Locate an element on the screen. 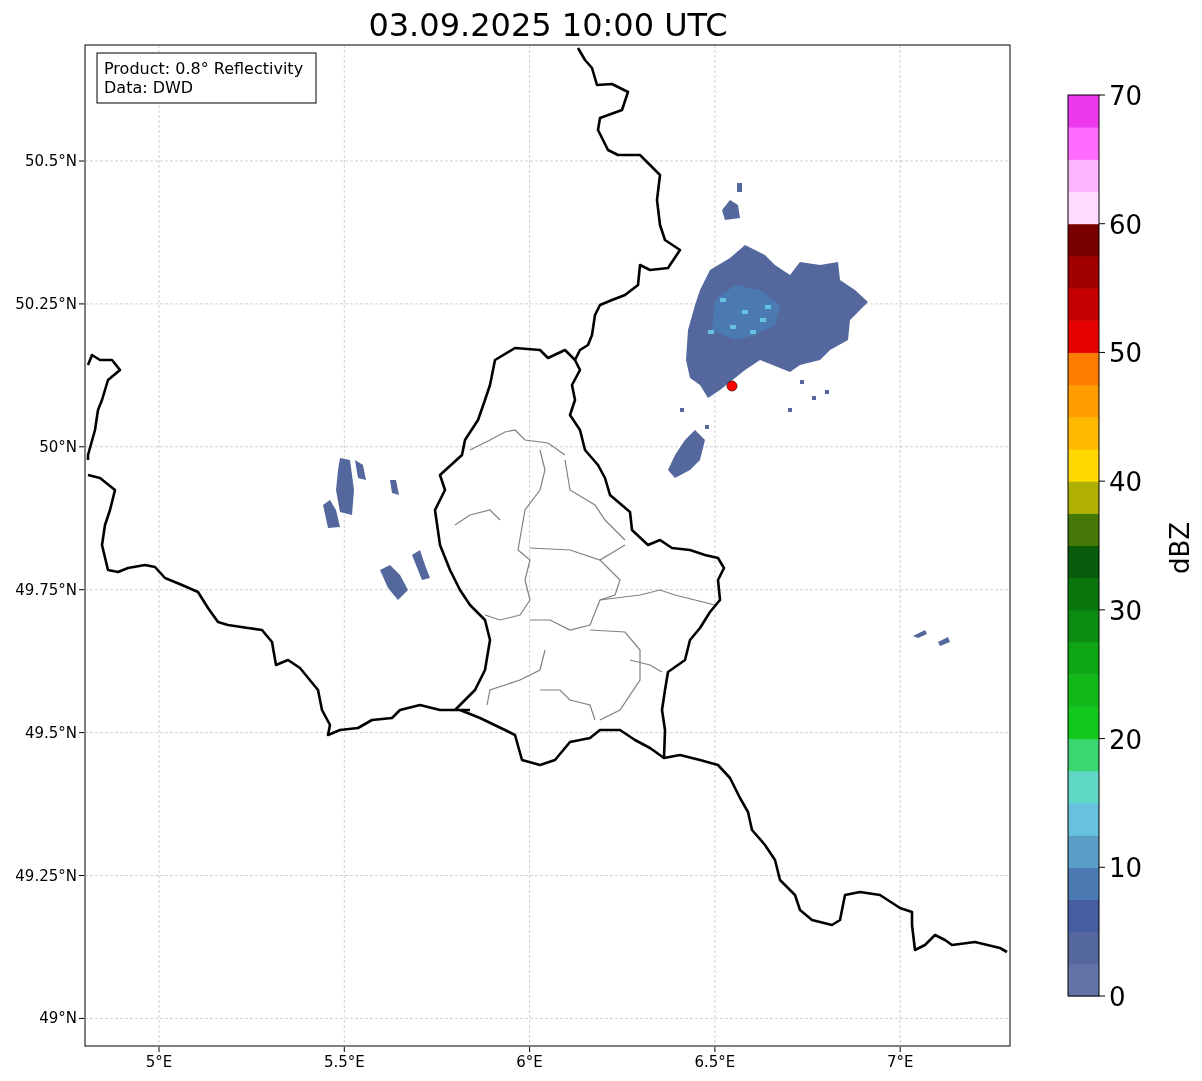 Image resolution: width=1202 pixels, height=1081 pixels. colorbar-tick-label: 0 is located at coordinates (1117, 997).